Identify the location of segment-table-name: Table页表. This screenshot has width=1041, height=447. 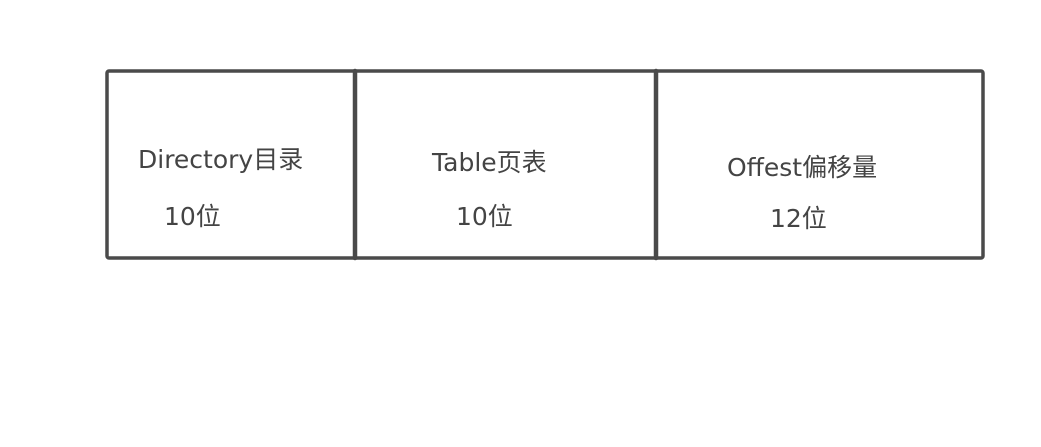
(489, 162).